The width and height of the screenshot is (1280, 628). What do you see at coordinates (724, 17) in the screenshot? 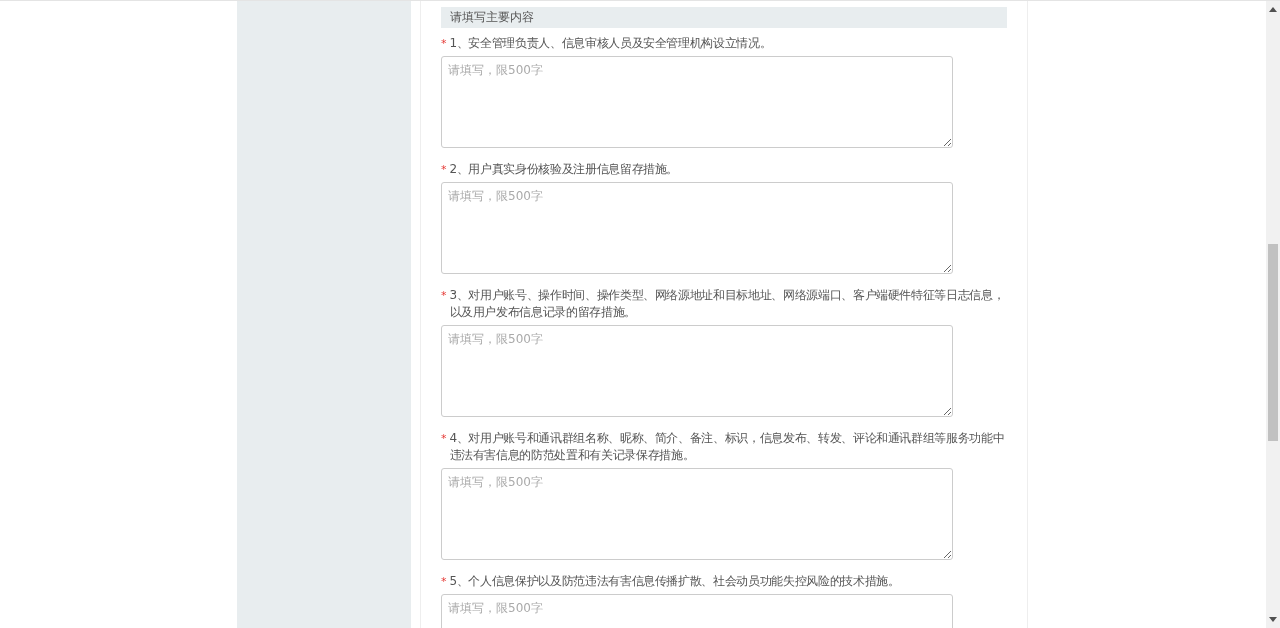
I see `section-header: 请填写主要内容` at bounding box center [724, 17].